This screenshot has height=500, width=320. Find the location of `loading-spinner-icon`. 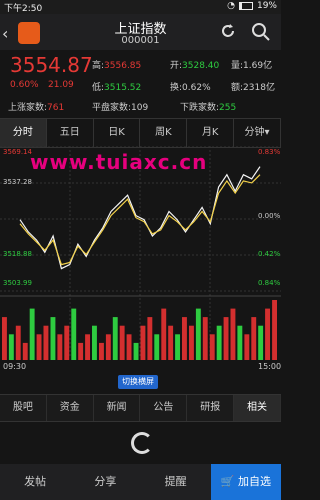

loading-spinner-icon is located at coordinates (142, 443).